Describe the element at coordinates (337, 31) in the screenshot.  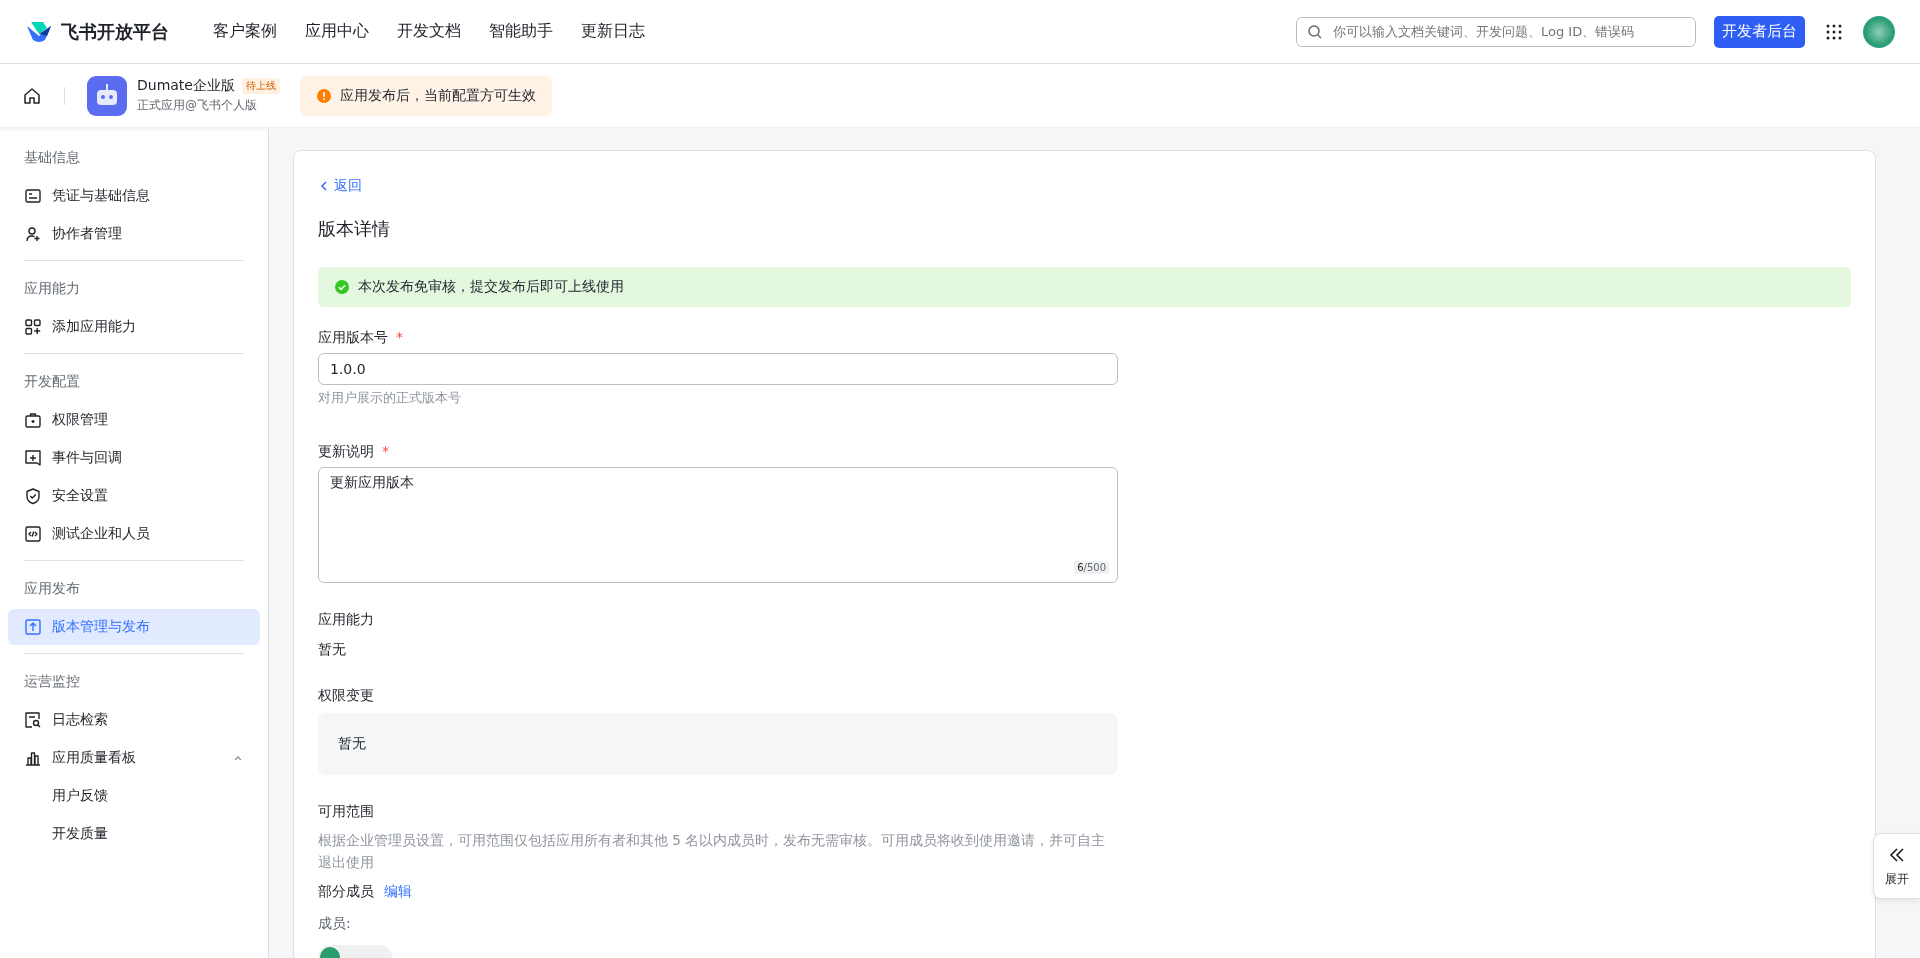
I see `nav-link: 应用中心` at that location.